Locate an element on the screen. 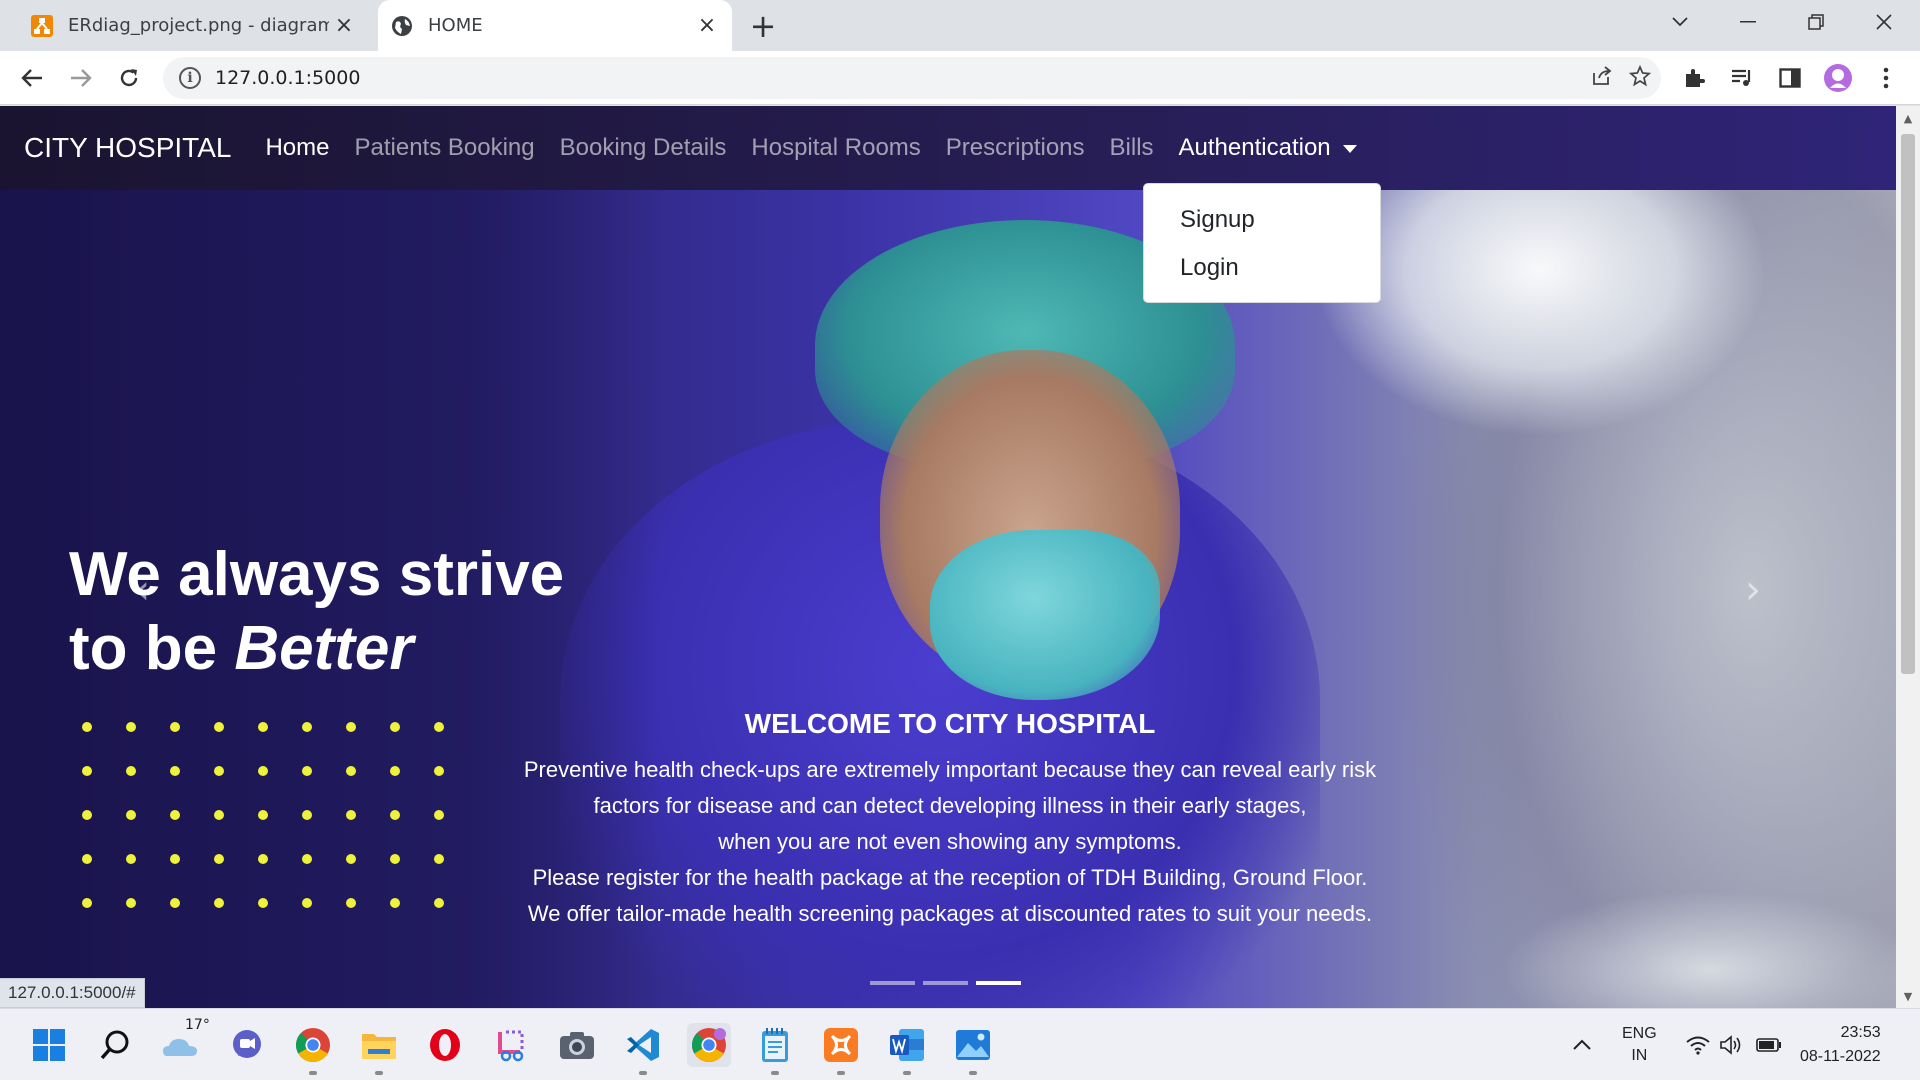 This screenshot has width=1920, height=1080. lang-region: IN is located at coordinates (1639, 1055).